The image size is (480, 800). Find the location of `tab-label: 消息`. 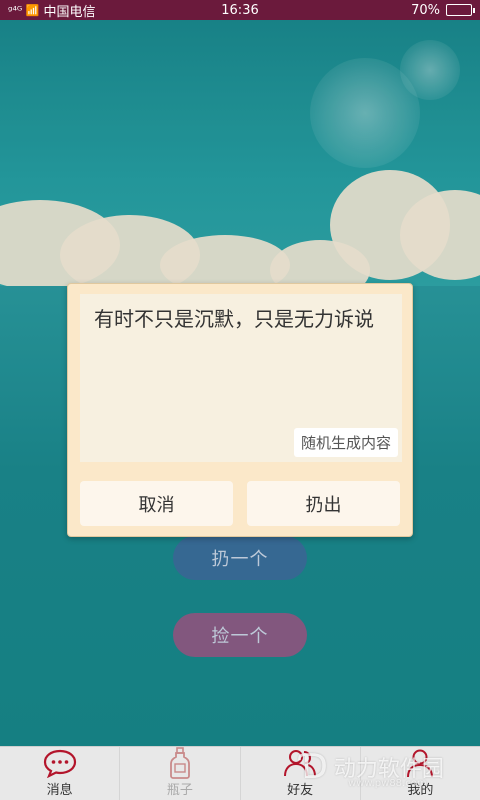

tab-label: 消息 is located at coordinates (59, 790).